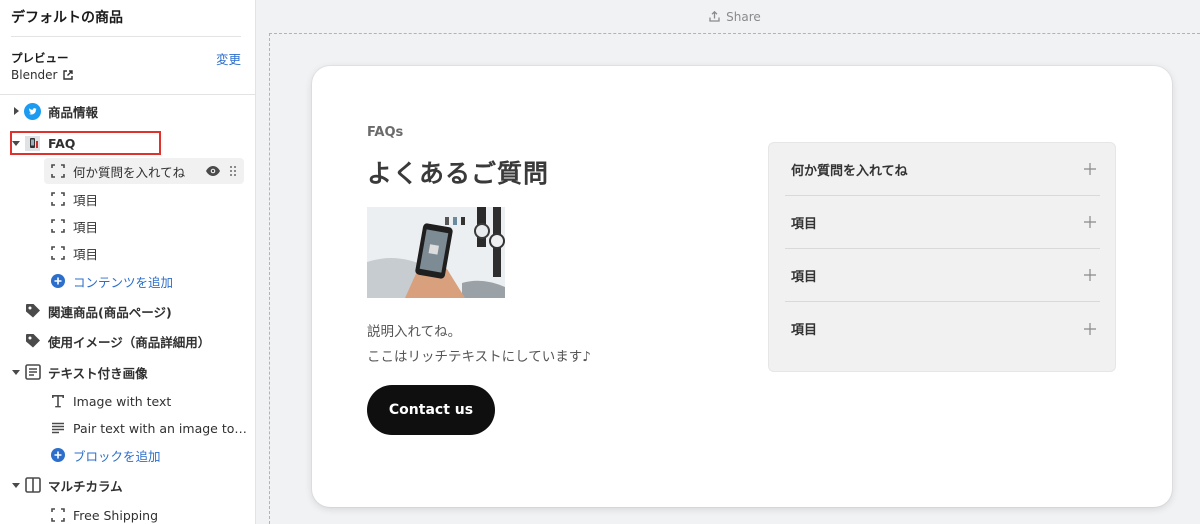 The image size is (1200, 524). What do you see at coordinates (431, 410) in the screenshot?
I see `contact-us-button: Contact us` at bounding box center [431, 410].